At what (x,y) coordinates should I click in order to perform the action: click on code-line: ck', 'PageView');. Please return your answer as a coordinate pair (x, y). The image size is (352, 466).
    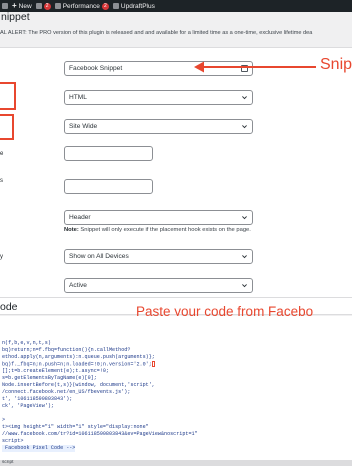
    Looking at the image, I should click on (28, 406).